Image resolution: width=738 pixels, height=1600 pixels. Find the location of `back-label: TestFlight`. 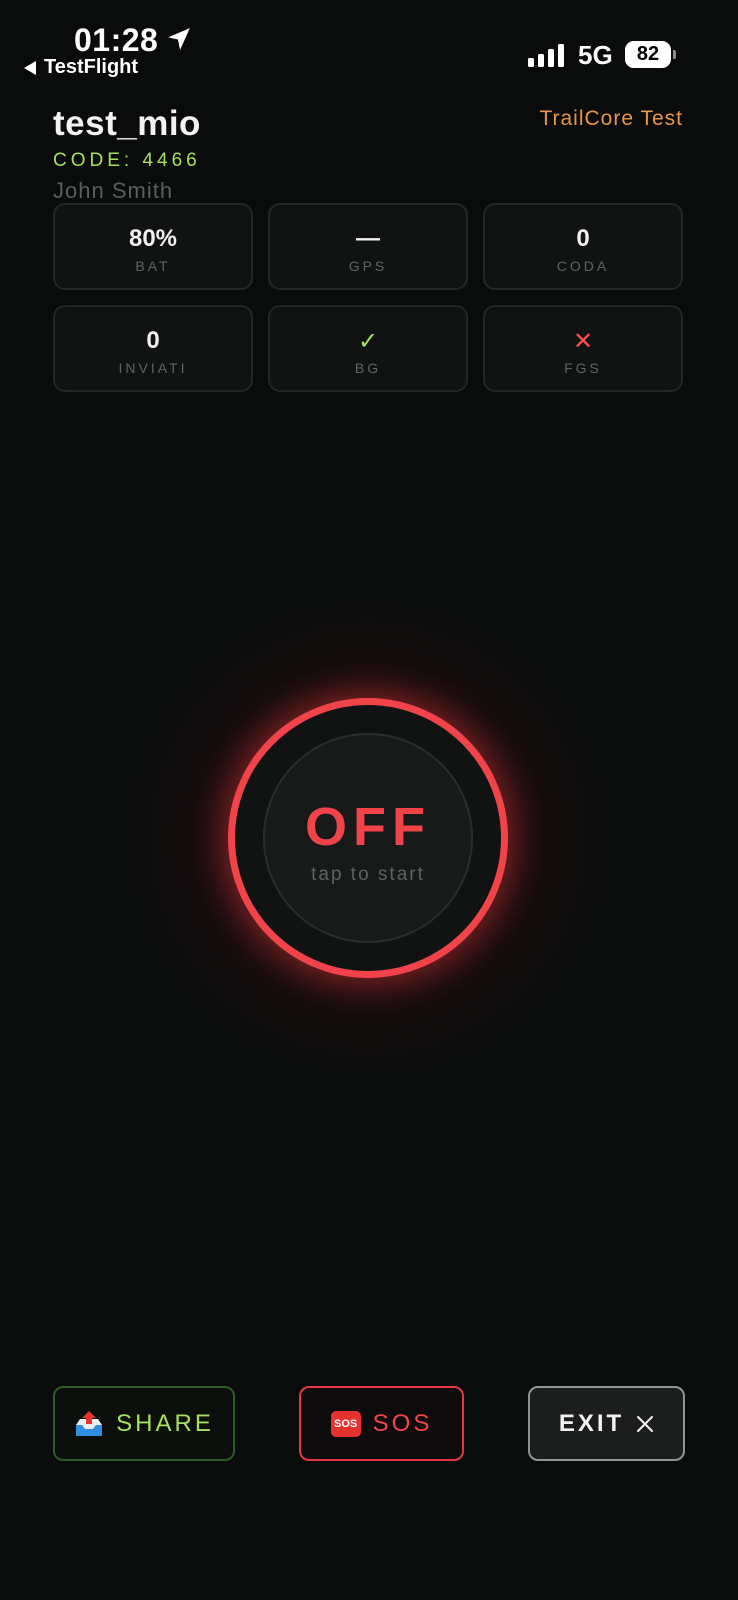

back-label: TestFlight is located at coordinates (91, 67).